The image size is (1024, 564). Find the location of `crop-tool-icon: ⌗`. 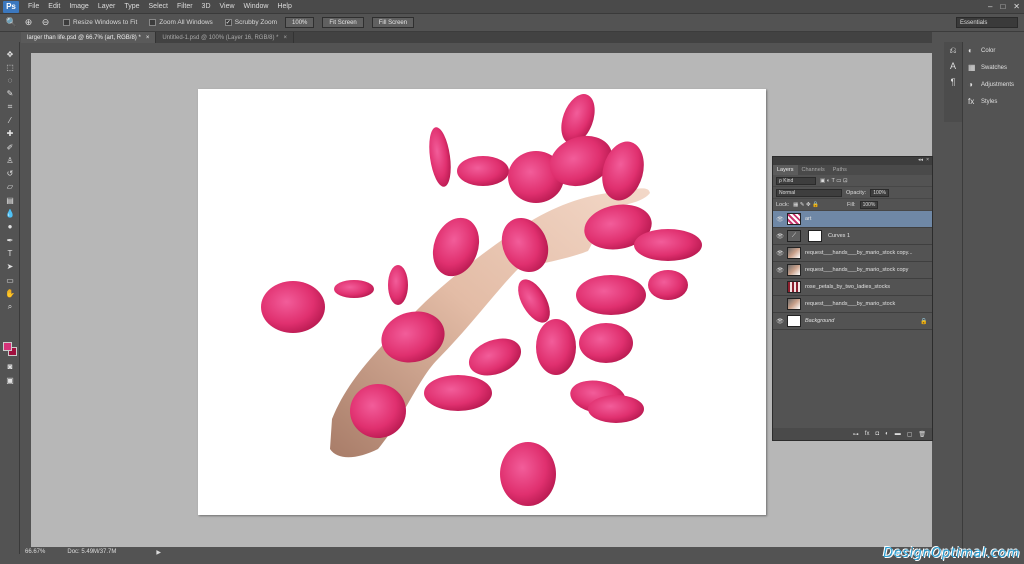

crop-tool-icon: ⌗ is located at coordinates (10, 107).